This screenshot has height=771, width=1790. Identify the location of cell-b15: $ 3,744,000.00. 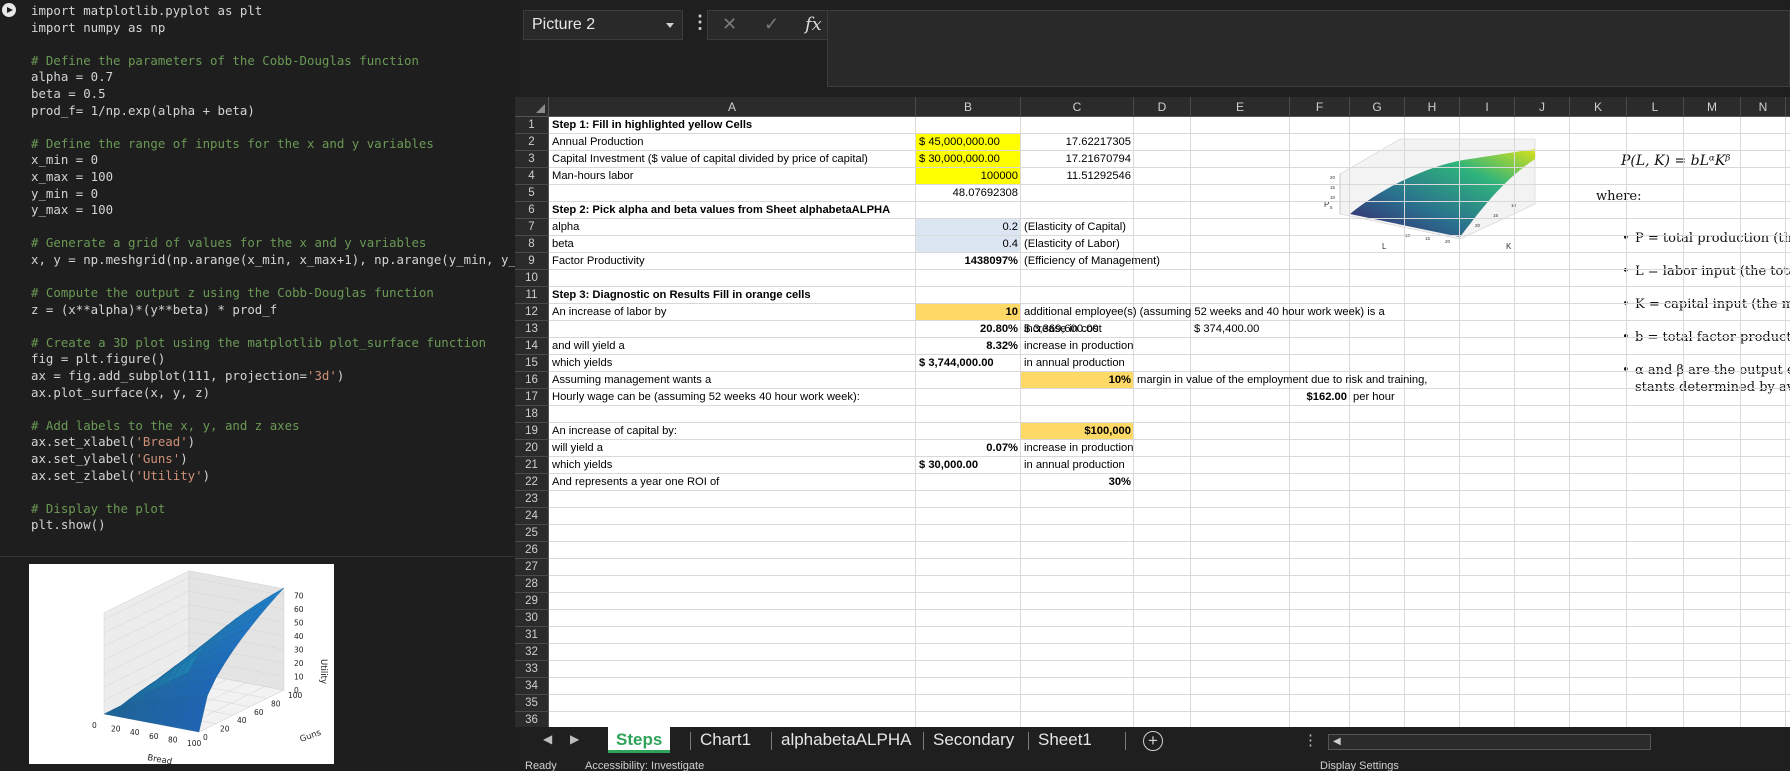
(956, 363).